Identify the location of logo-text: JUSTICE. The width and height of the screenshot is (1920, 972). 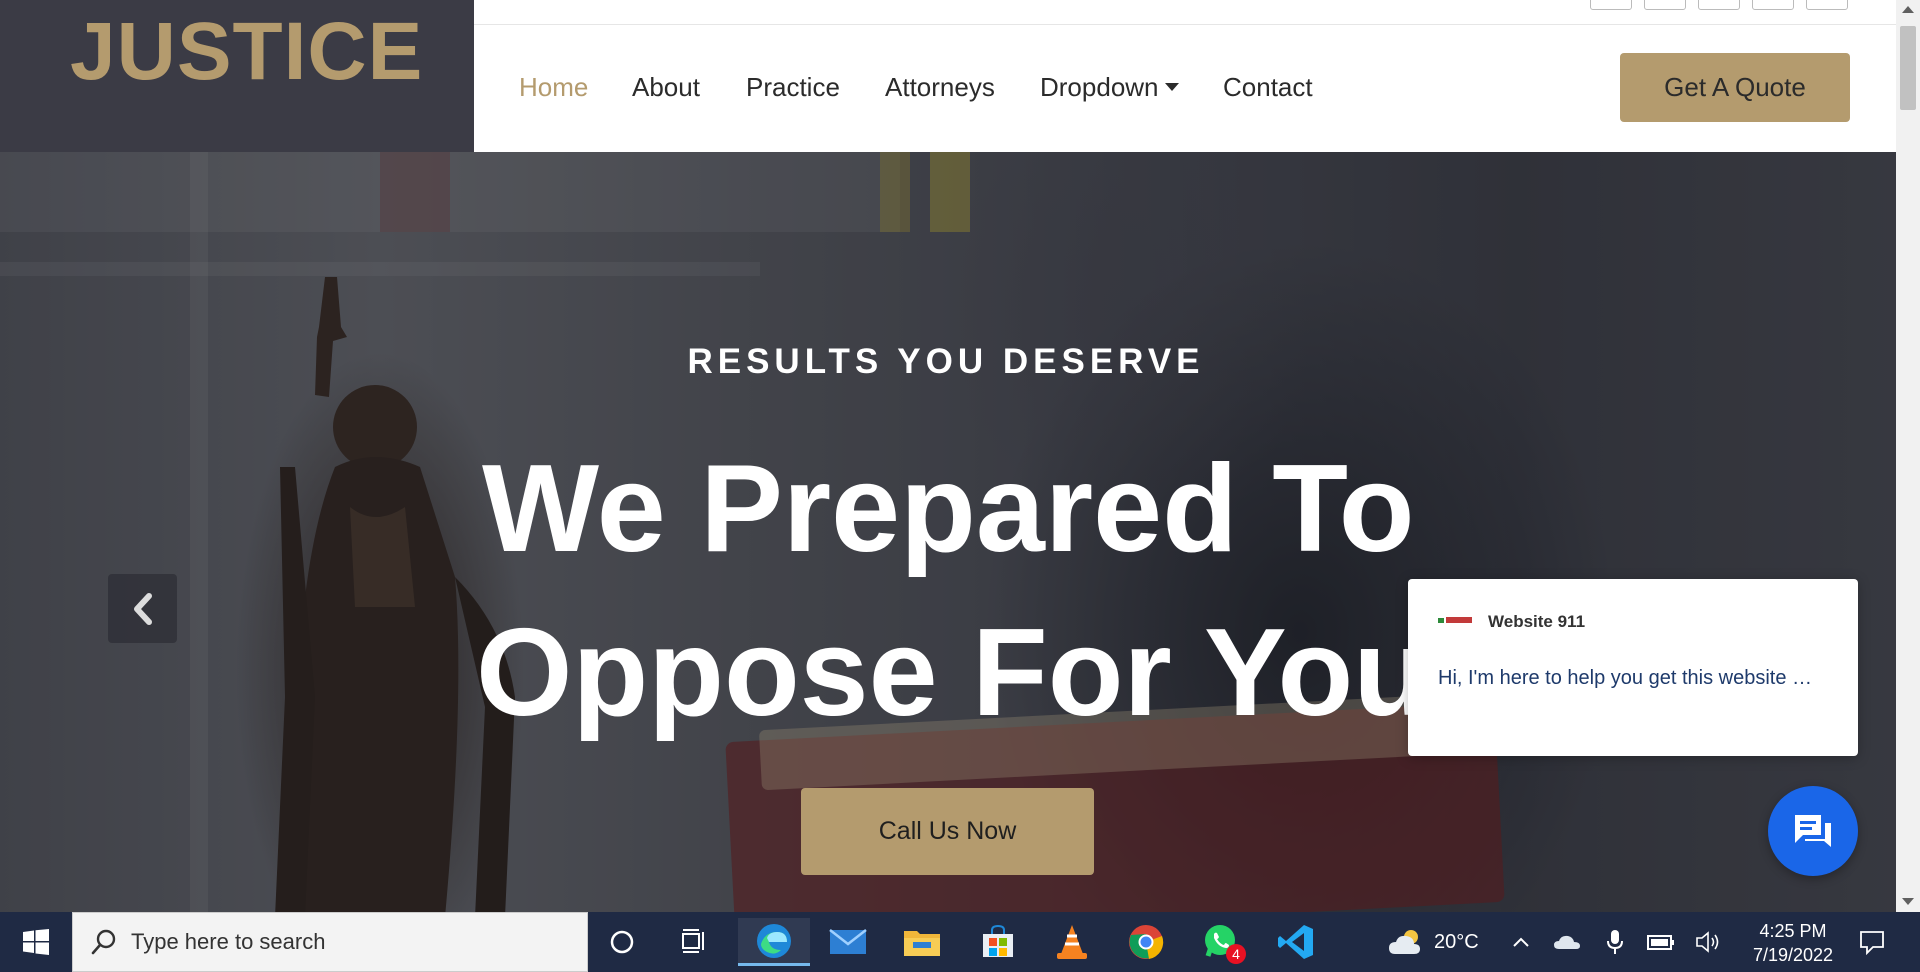
(247, 51).